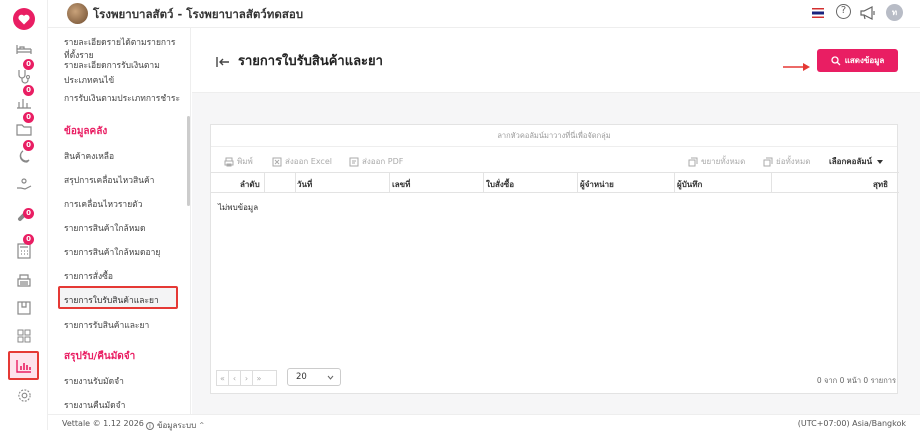  I want to click on submenu-item: ประเภทคนไข้, so click(89, 80).